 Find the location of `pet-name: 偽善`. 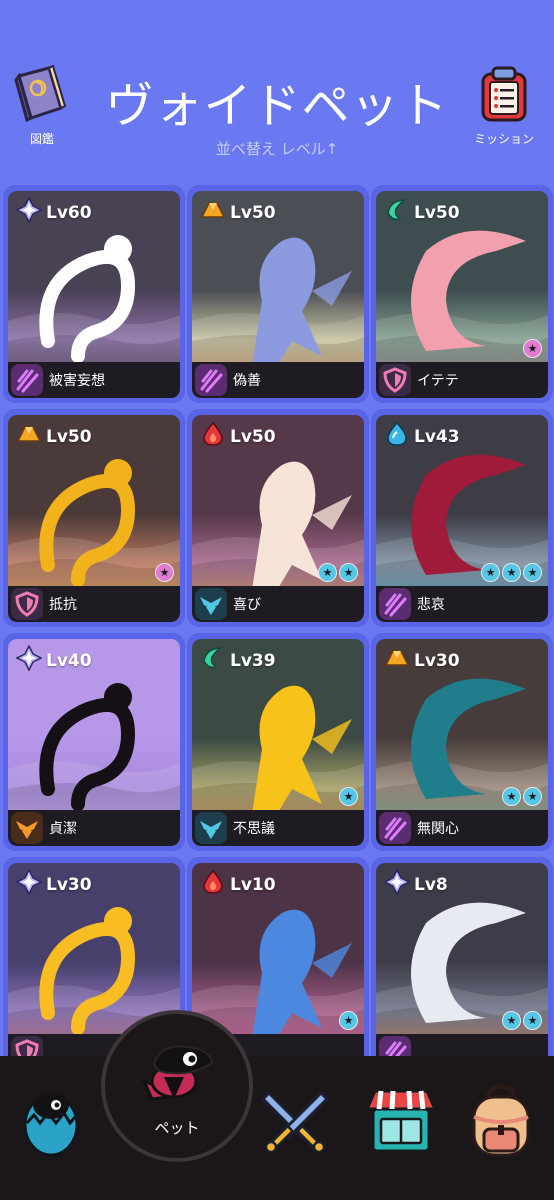

pet-name: 偽善 is located at coordinates (247, 381).